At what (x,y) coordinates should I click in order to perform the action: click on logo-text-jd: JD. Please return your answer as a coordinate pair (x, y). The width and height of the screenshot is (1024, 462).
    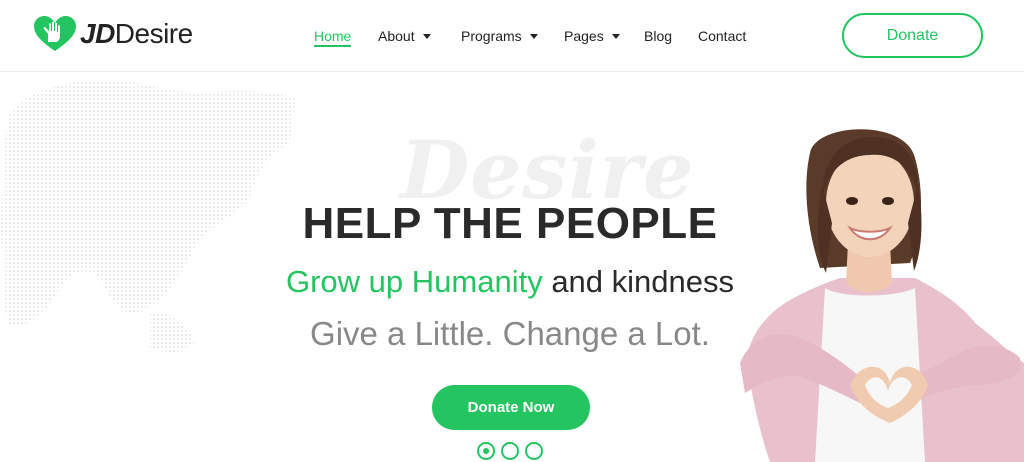
    Looking at the image, I should click on (97, 33).